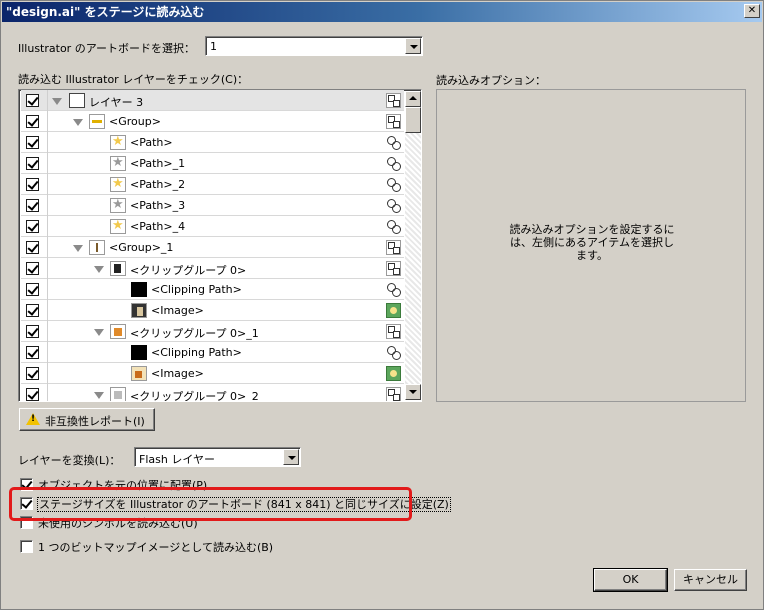  I want to click on tree-row-path-3: ★ <Path>_3, so click(212, 205).